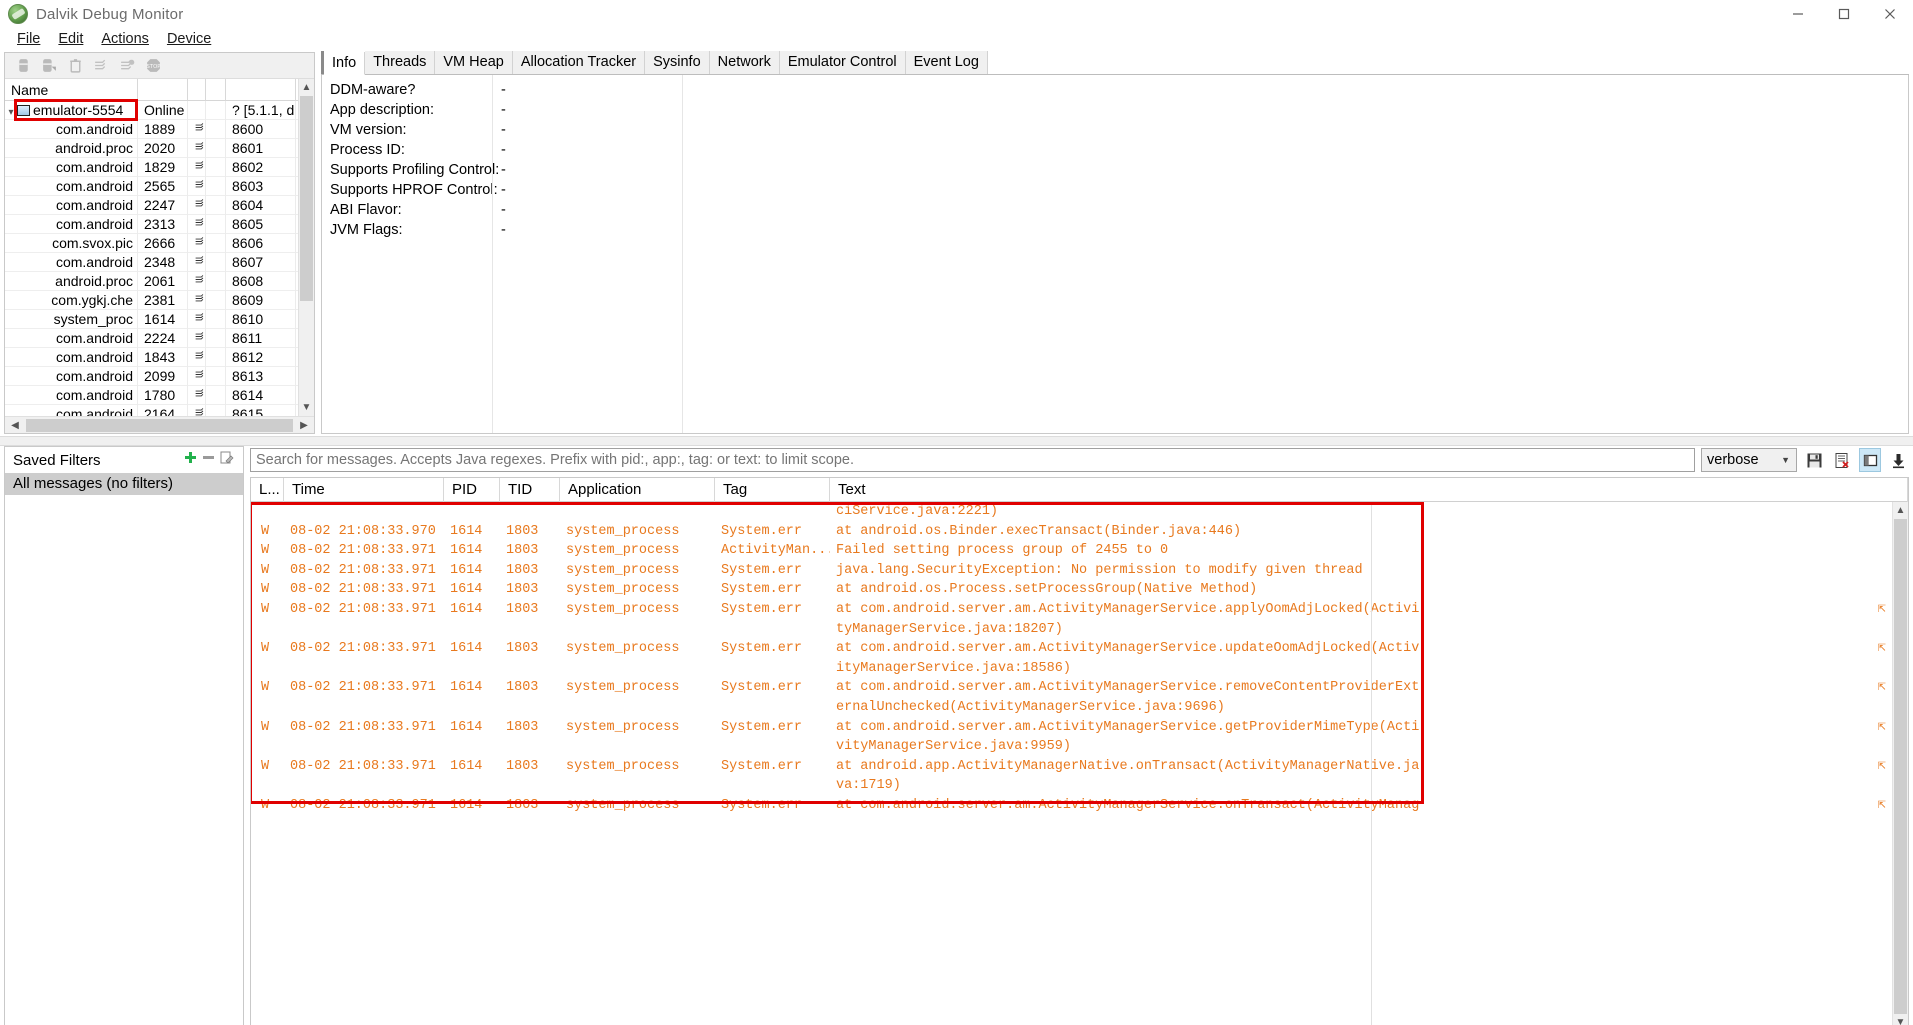  I want to click on scroll-up-icon: ▲, so click(1900, 510).